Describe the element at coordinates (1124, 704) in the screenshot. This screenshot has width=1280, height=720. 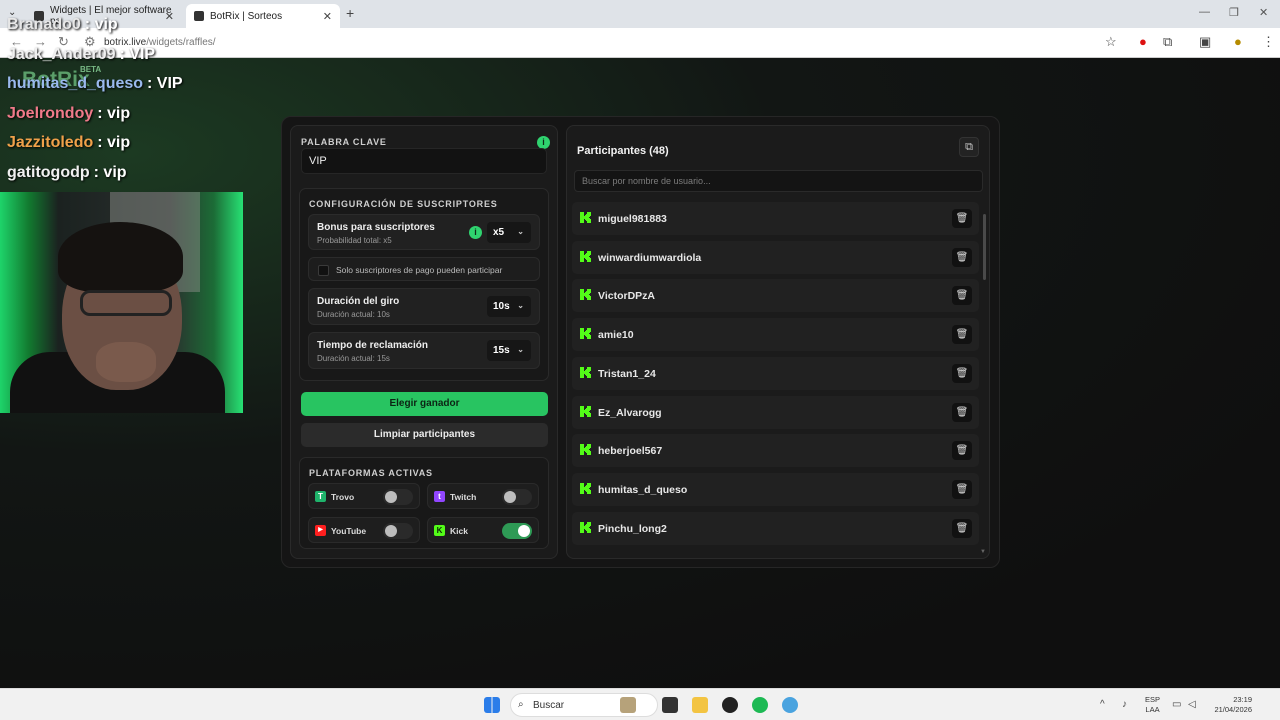
I see `microphone-icon: ♪` at that location.